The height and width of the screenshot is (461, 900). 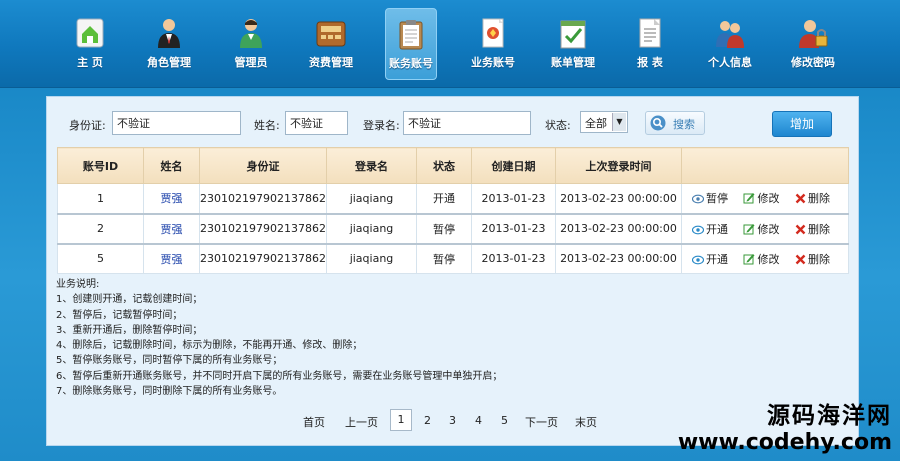 What do you see at coordinates (596, 123) in the screenshot?
I see `status-selected-value: 全部` at bounding box center [596, 123].